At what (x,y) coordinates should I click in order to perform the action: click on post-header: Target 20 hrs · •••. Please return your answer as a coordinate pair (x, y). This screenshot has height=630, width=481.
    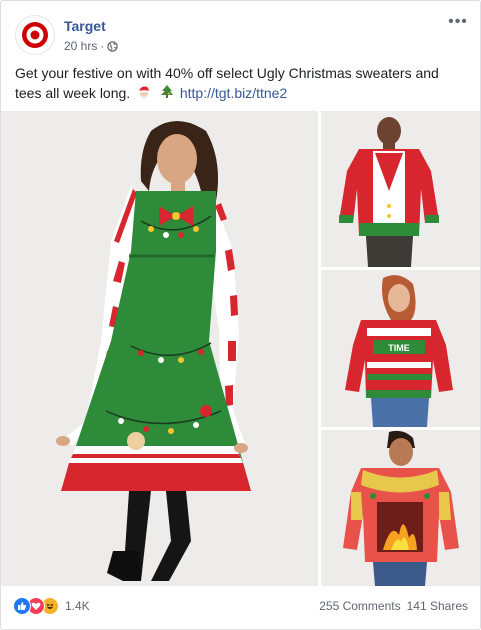
    Looking at the image, I should click on (242, 36).